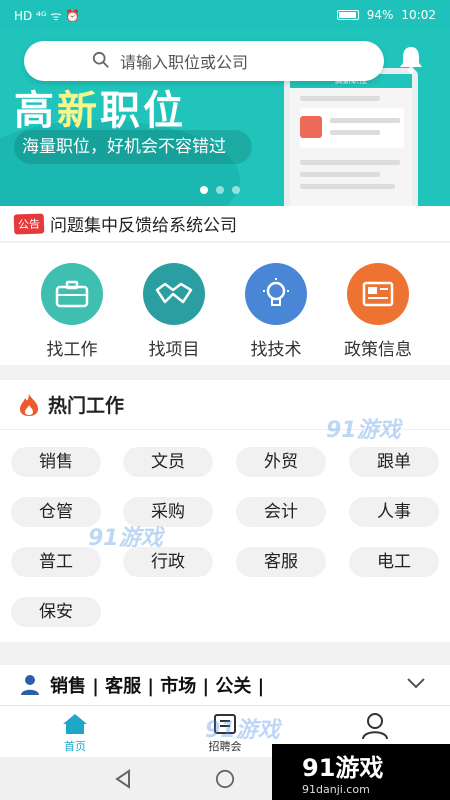  I want to click on quick-label: 找工作, so click(72, 350).